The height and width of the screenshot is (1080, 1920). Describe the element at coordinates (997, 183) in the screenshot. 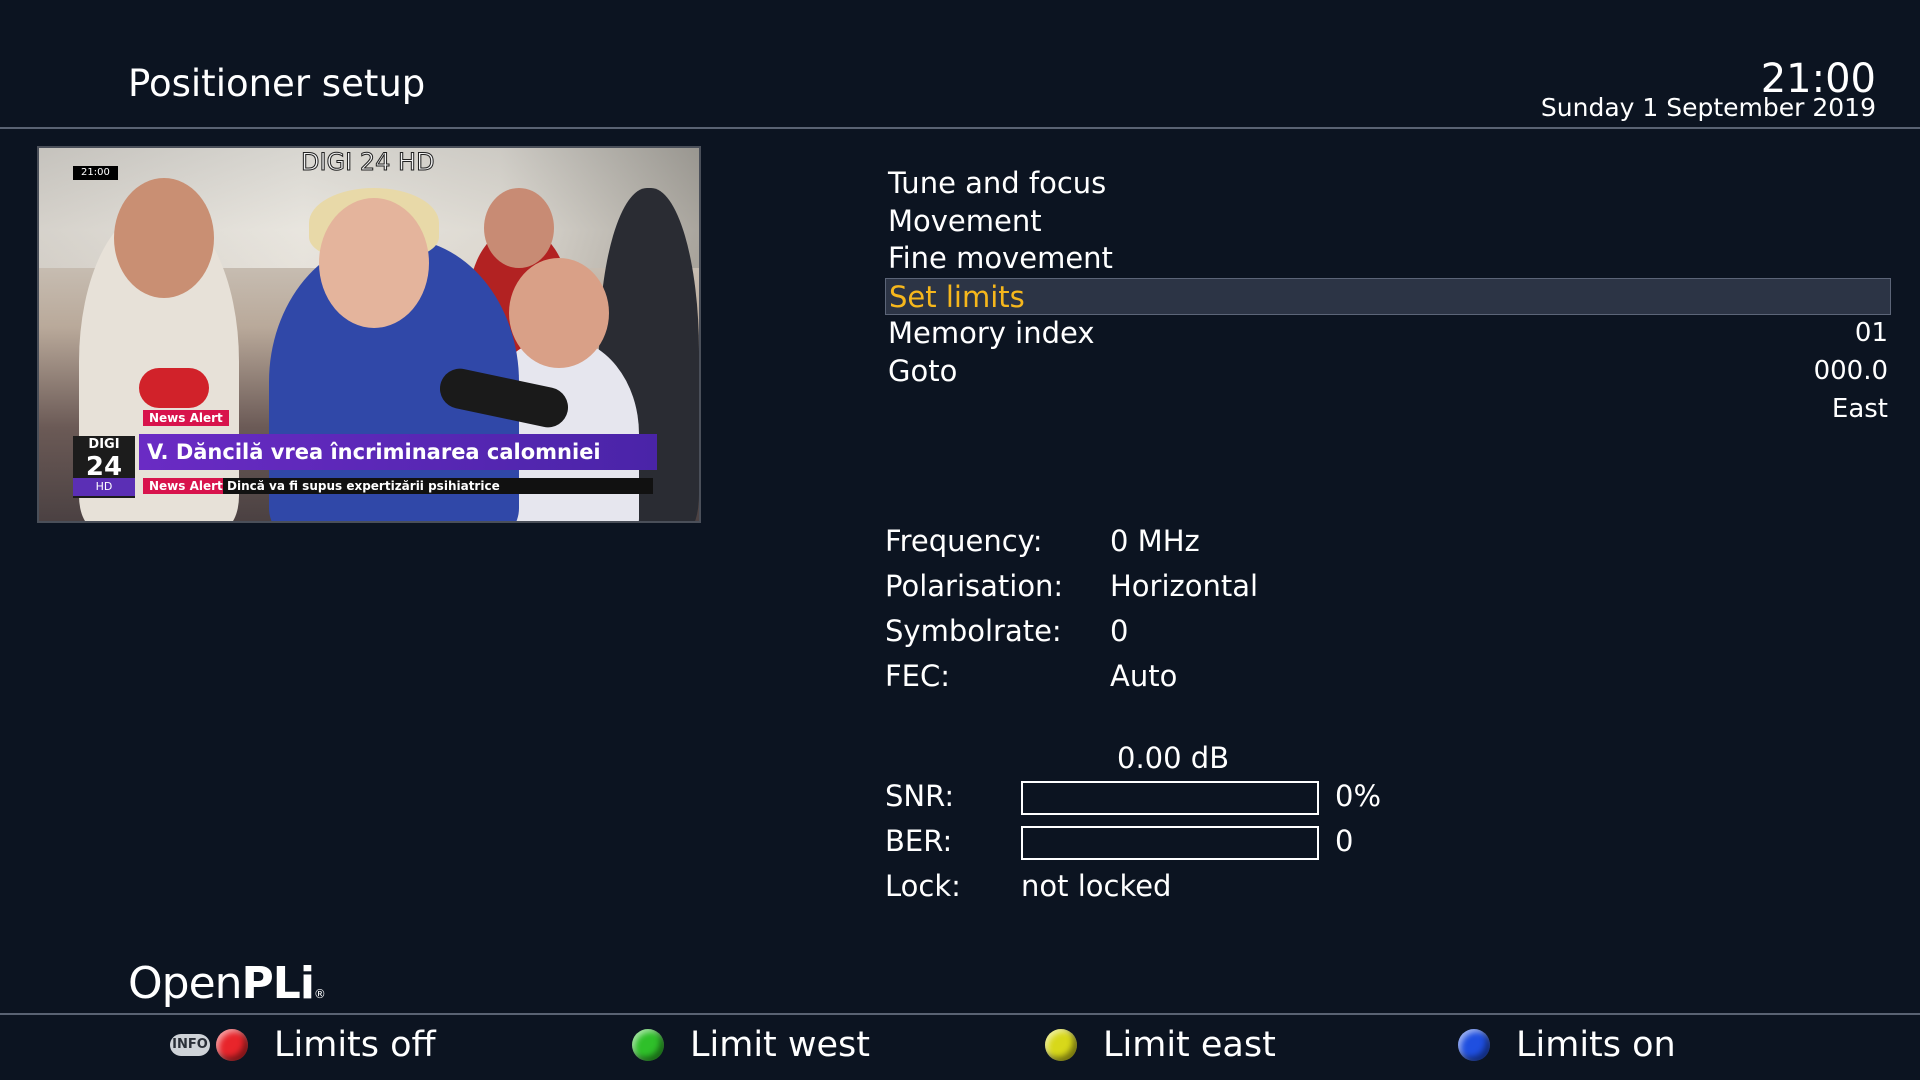

I see `menu-item-label: Tune and focus` at that location.